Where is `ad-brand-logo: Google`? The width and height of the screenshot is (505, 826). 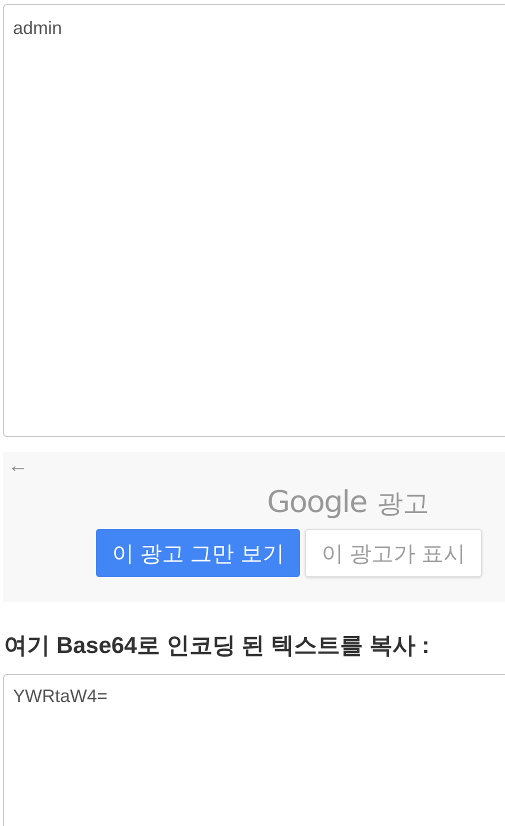
ad-brand-logo: Google is located at coordinates (317, 503).